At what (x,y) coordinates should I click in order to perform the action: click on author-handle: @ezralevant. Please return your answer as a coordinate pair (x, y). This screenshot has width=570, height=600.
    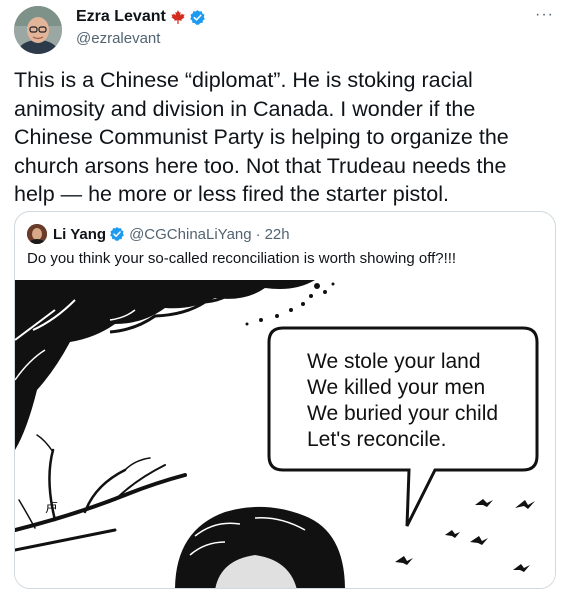
    Looking at the image, I should click on (118, 38).